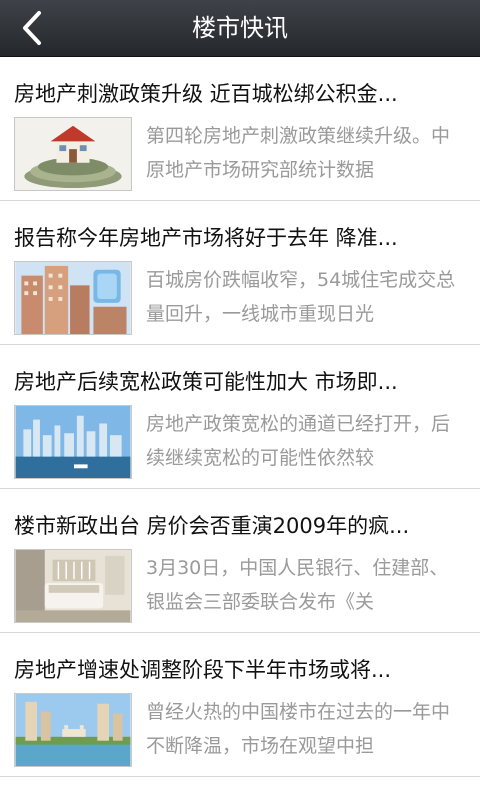  What do you see at coordinates (298, 441) in the screenshot?
I see `news-summary: 房地产政策宽松的通道已经打开，后续继续宽松的可能性依然较` at bounding box center [298, 441].